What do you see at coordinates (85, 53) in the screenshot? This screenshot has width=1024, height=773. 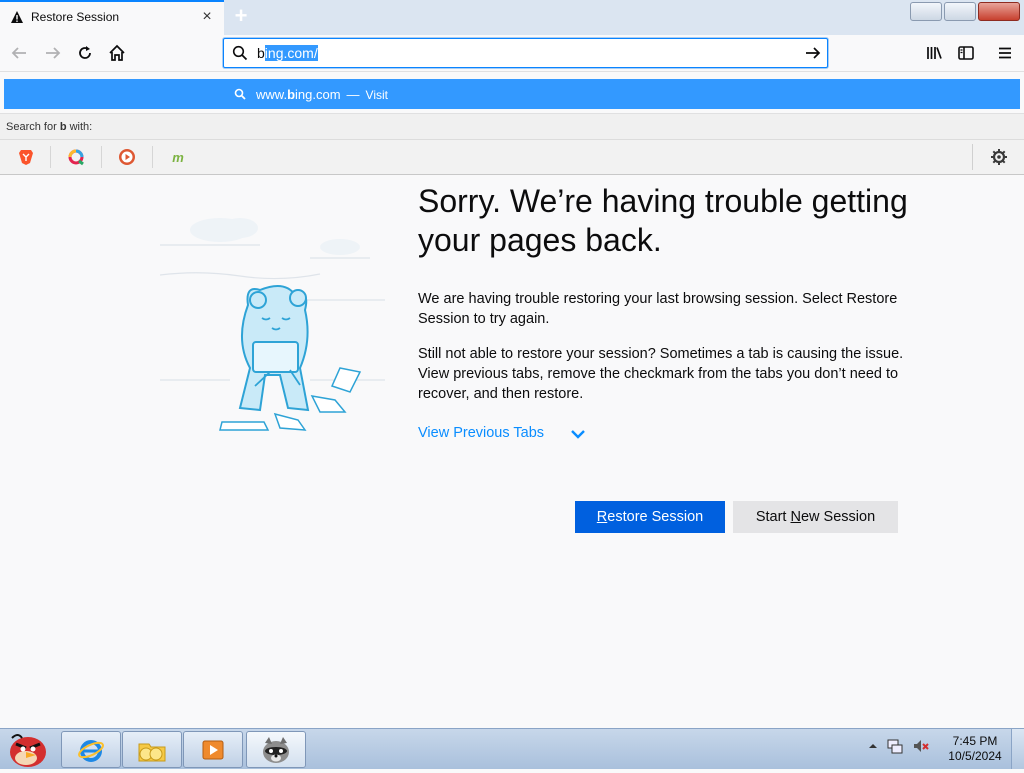 I see `reload-icon` at bounding box center [85, 53].